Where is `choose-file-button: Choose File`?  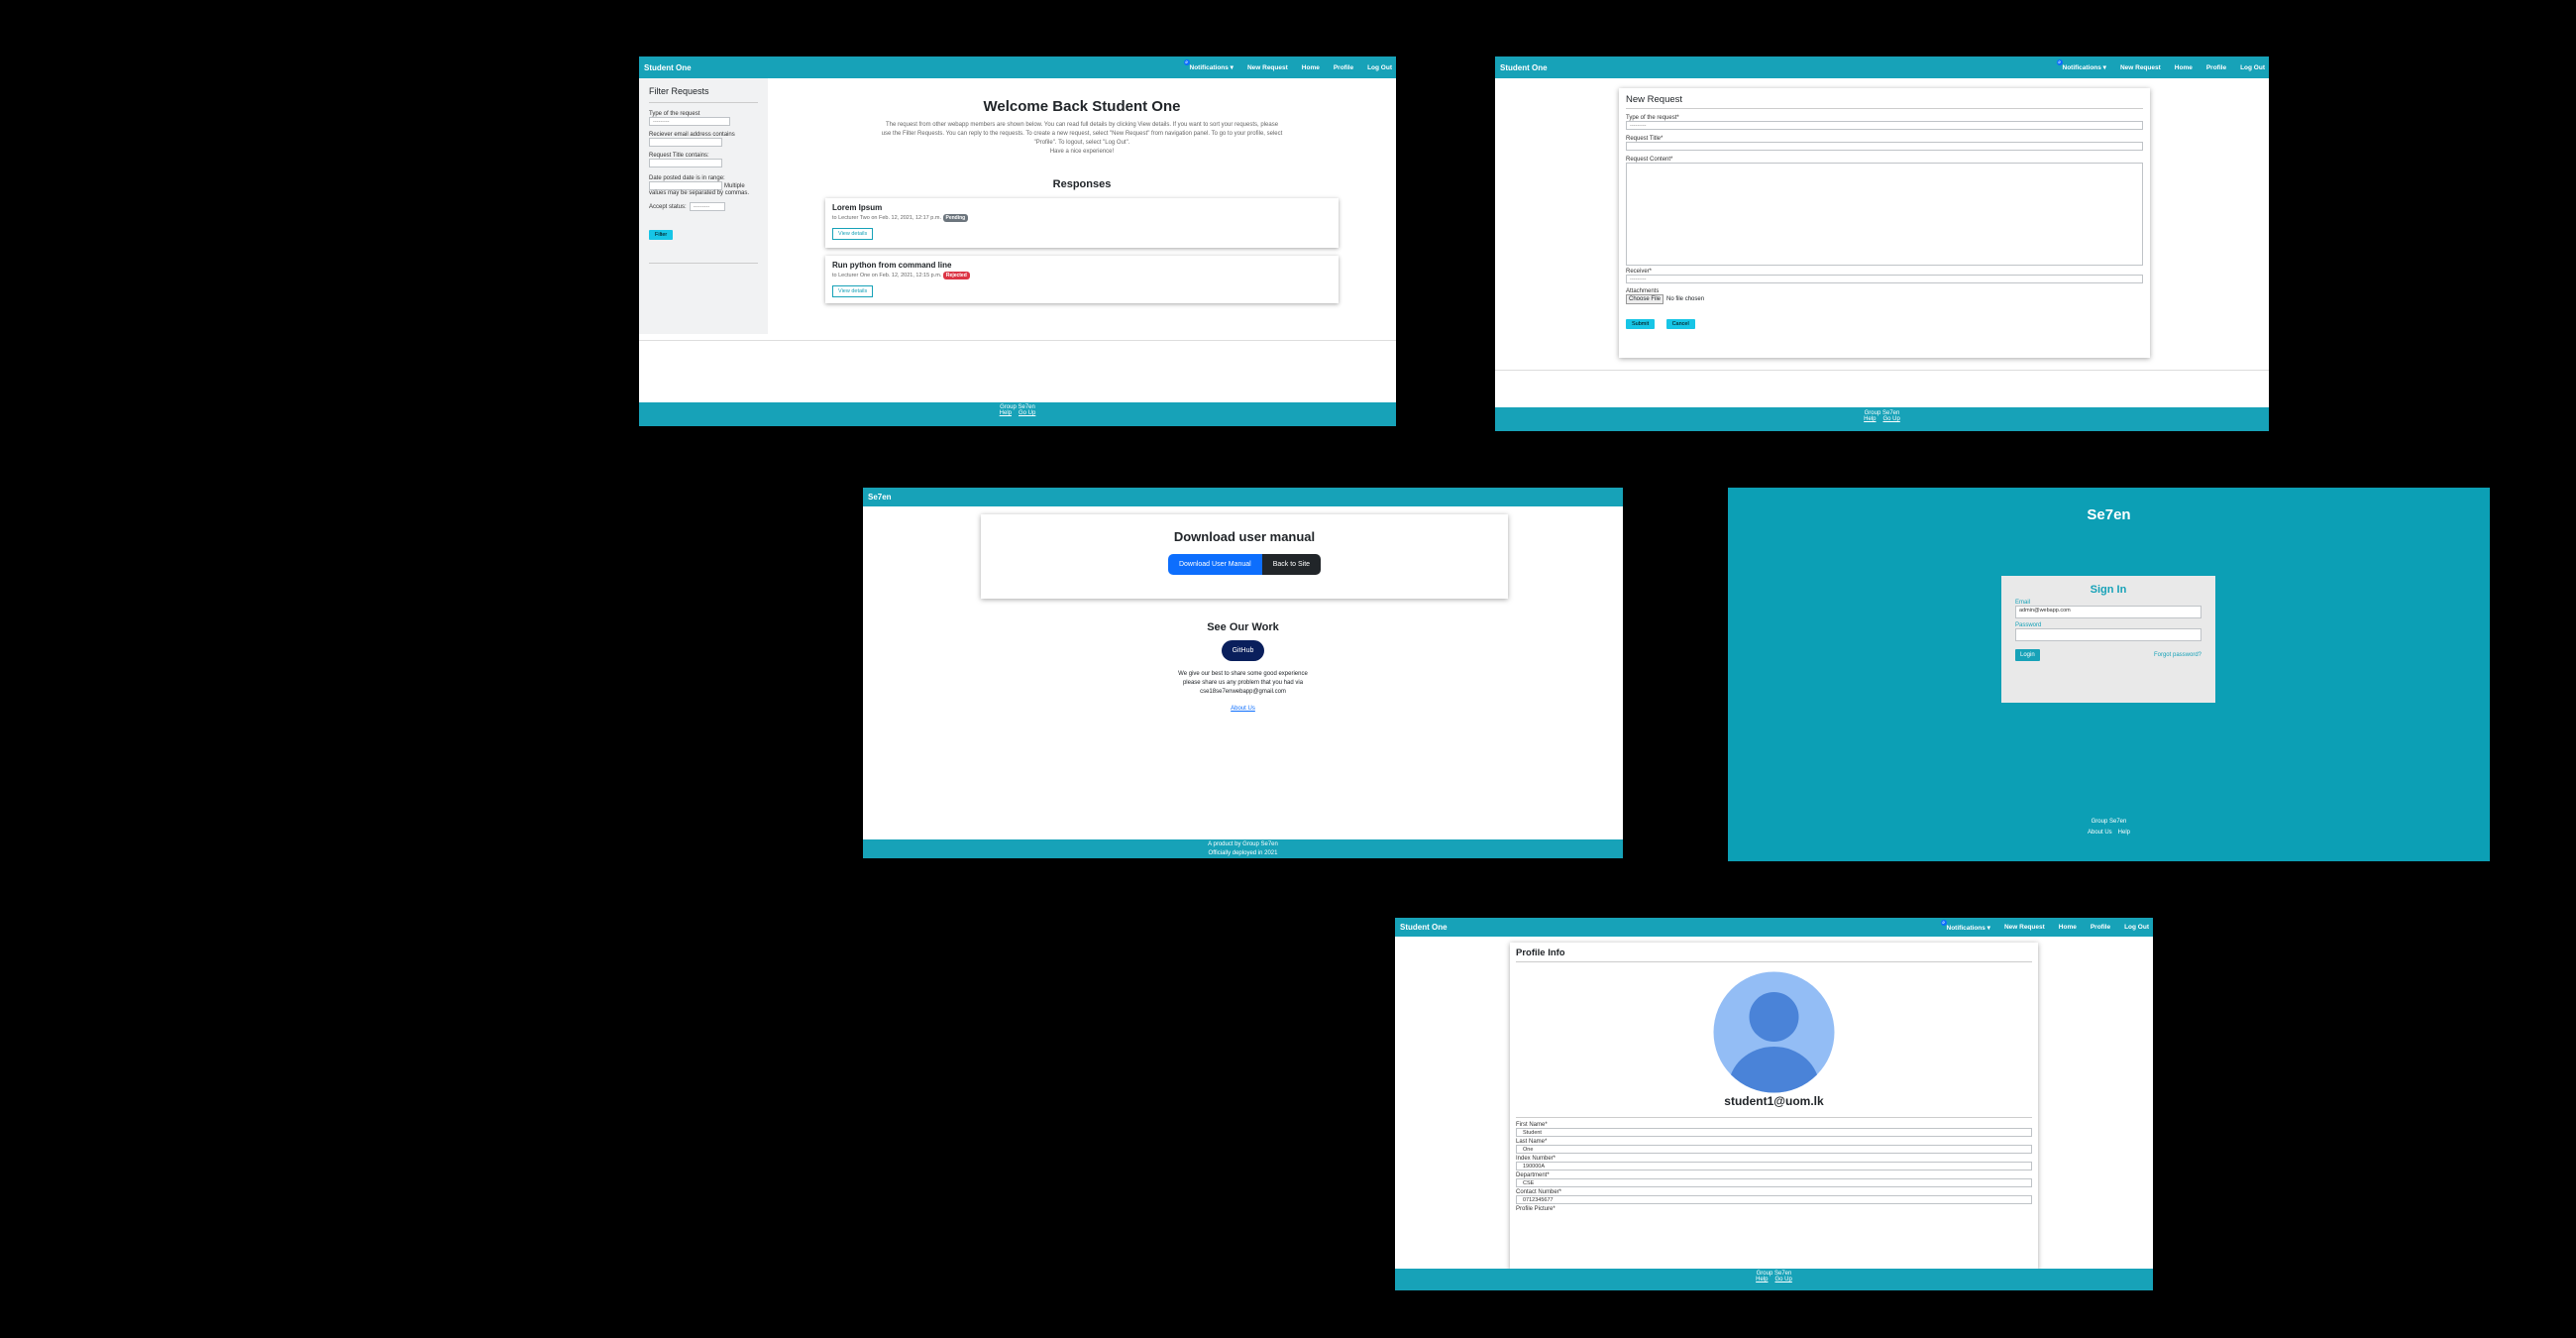
choose-file-button: Choose File is located at coordinates (1645, 299).